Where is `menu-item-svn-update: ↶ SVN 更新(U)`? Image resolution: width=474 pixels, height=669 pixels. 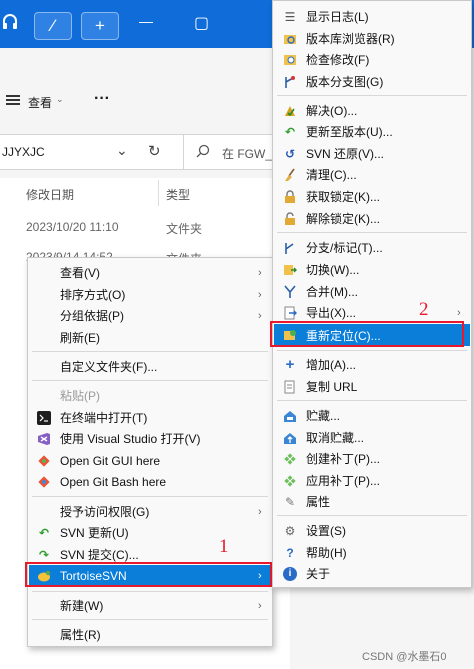
menu-item-svn-update: ↶ SVN 更新(U) is located at coordinates (150, 532).